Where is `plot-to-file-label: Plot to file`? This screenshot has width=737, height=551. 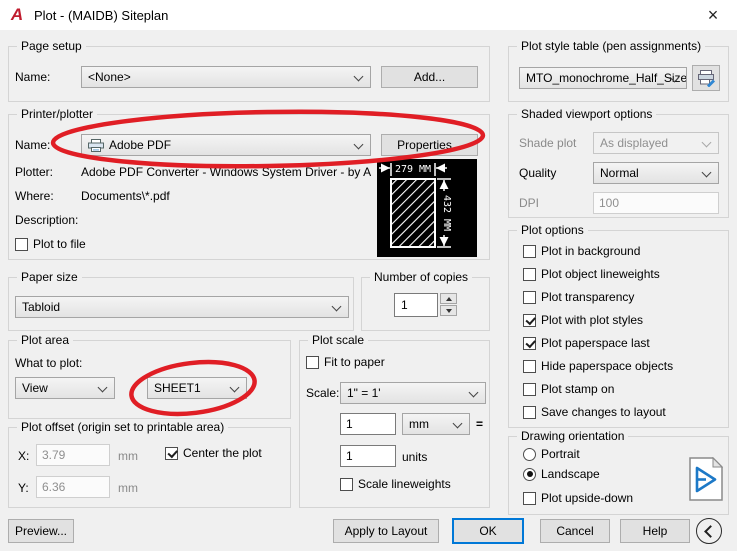
plot-to-file-label: Plot to file is located at coordinates (59, 244).